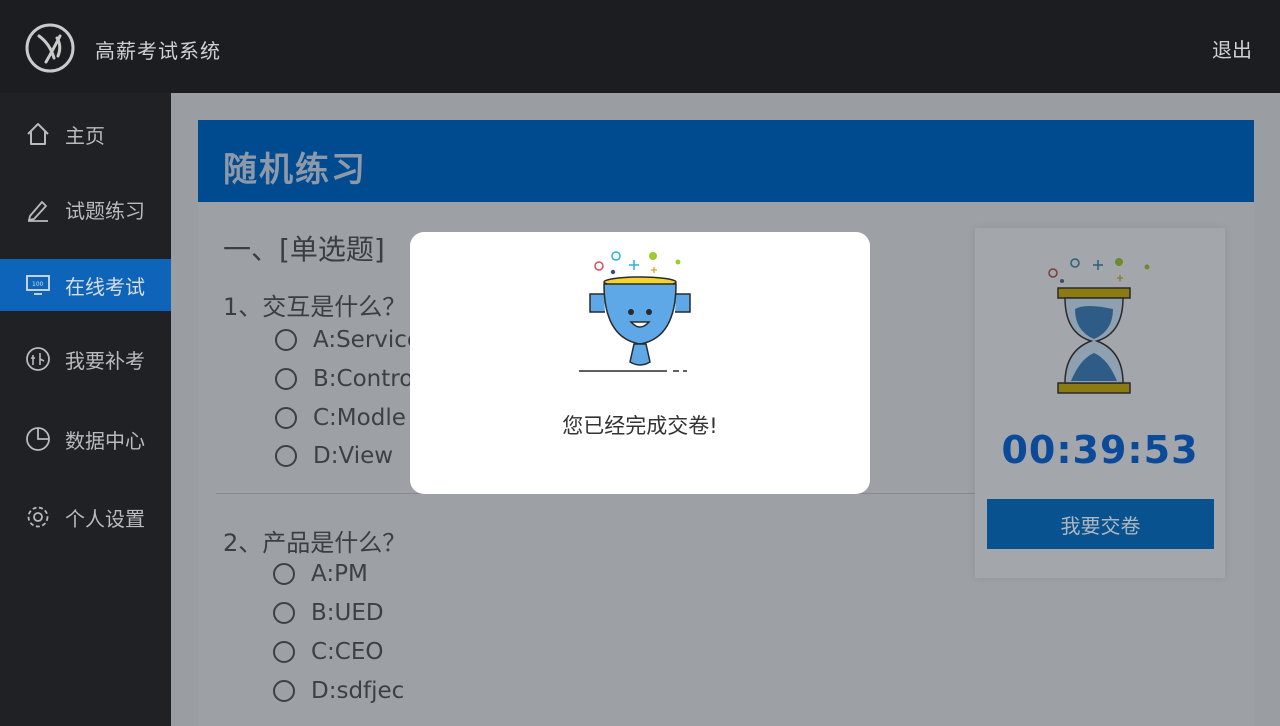  I want to click on submit-exam-button: 我要交卷, so click(1100, 524).